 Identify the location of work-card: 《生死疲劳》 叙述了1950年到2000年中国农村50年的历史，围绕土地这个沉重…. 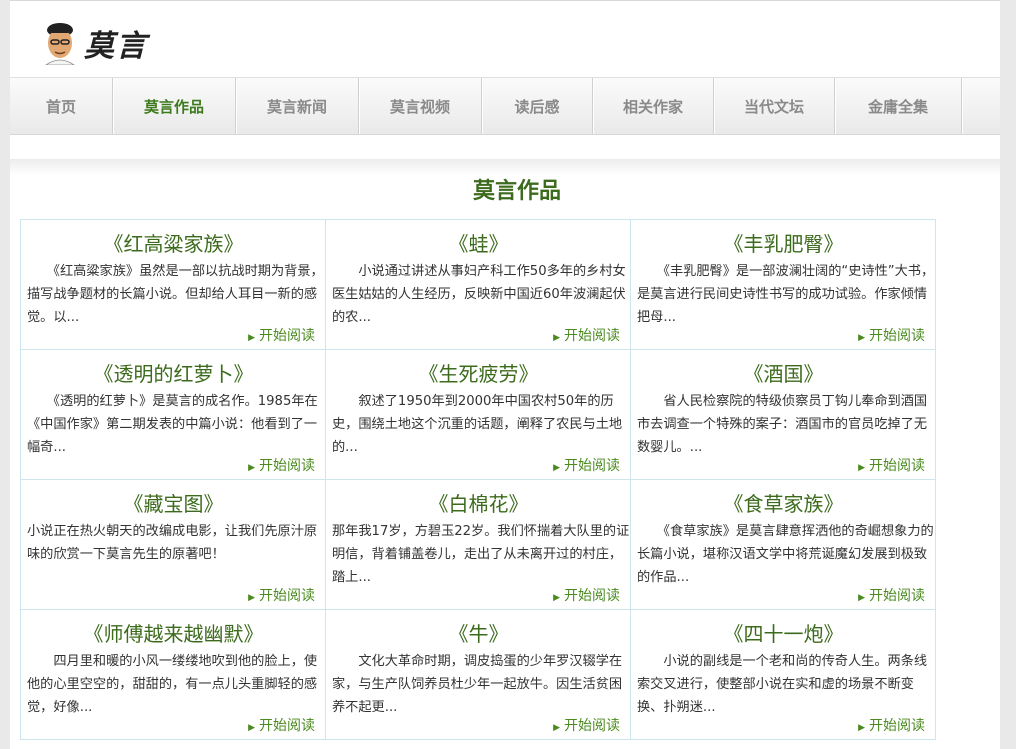
(478, 415).